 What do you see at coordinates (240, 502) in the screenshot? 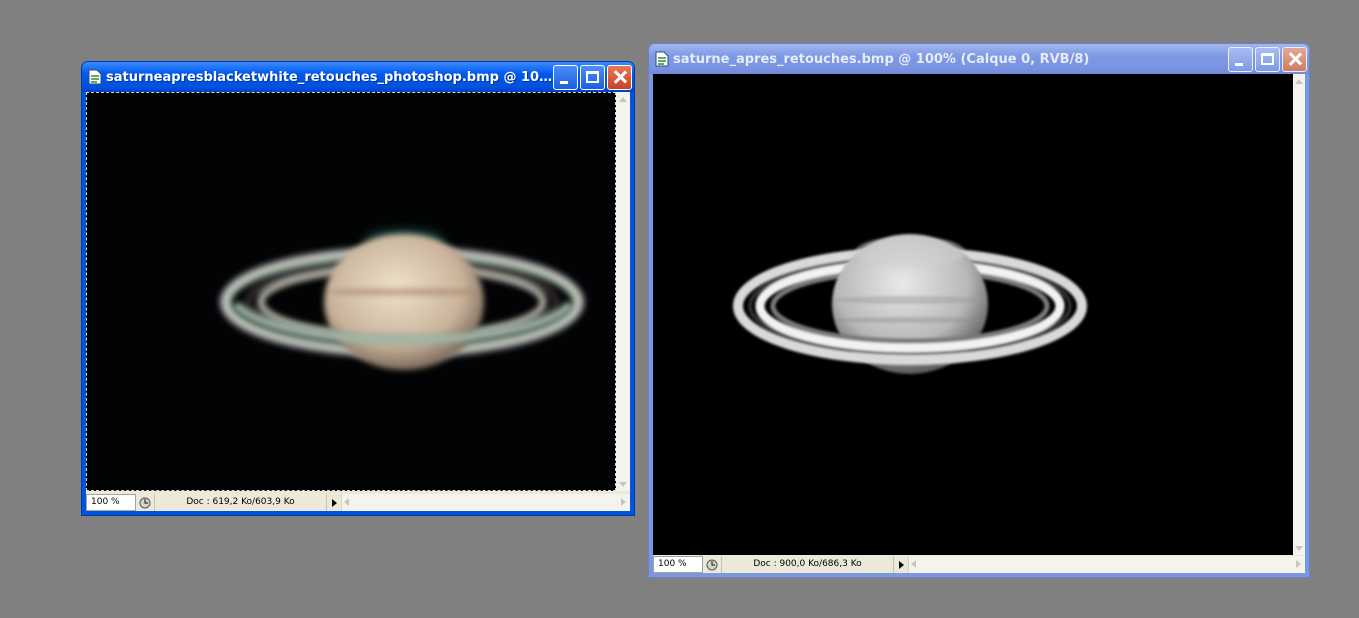
I see `doc-size-info: Doc : 619,2 Ko/603,9 Ko` at bounding box center [240, 502].